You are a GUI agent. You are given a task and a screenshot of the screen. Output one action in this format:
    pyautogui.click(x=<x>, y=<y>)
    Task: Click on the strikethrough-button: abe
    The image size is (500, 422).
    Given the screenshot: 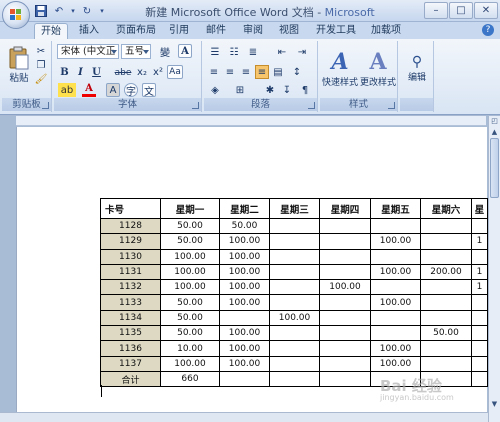 What is the action you would take?
    pyautogui.click(x=123, y=72)
    